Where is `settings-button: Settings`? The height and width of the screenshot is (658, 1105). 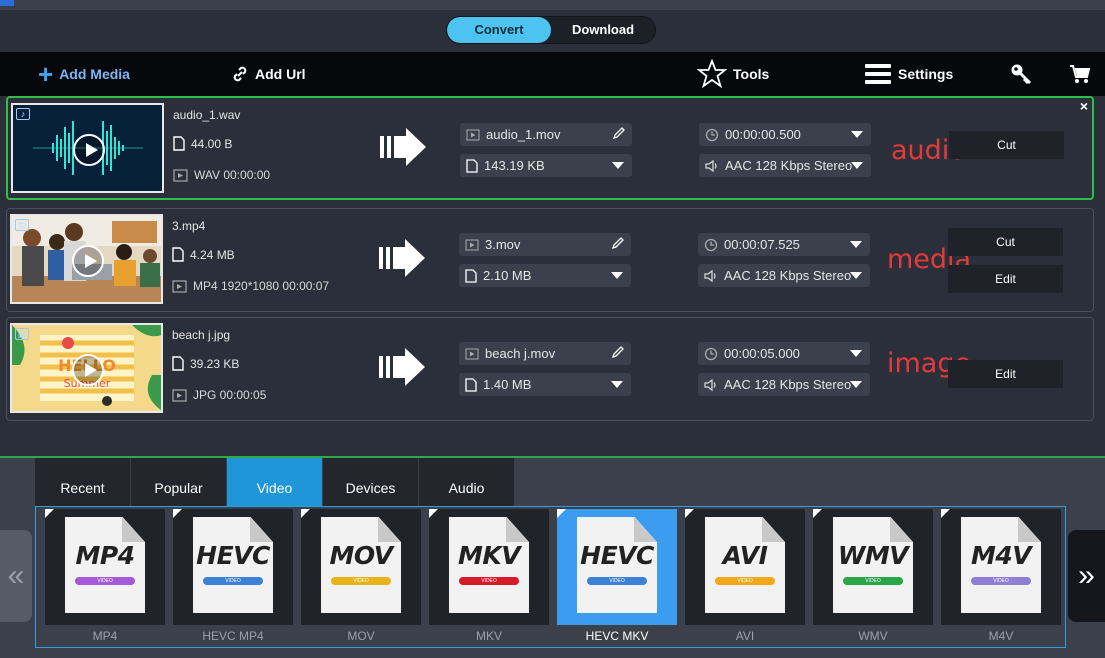
settings-button: Settings is located at coordinates (908, 74).